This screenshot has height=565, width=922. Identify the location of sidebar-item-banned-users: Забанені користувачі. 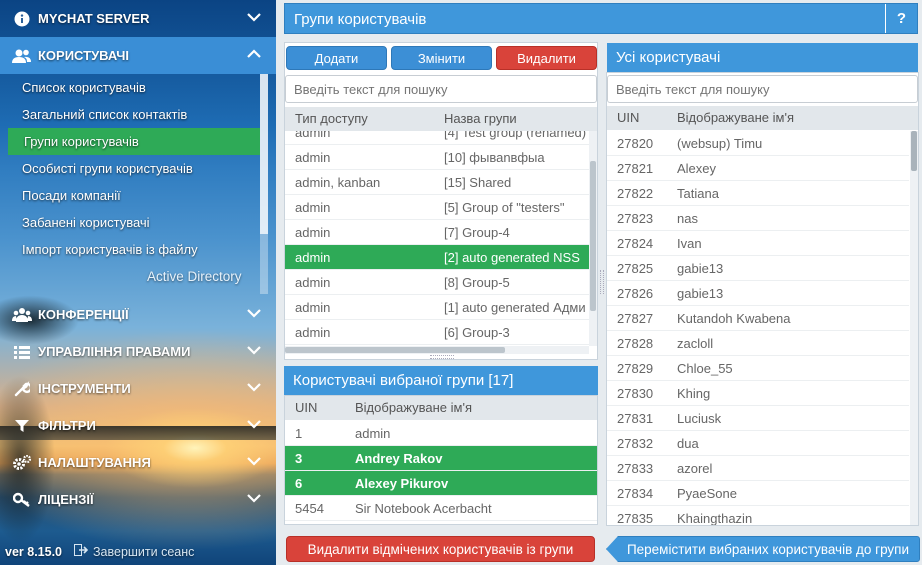
(134, 222).